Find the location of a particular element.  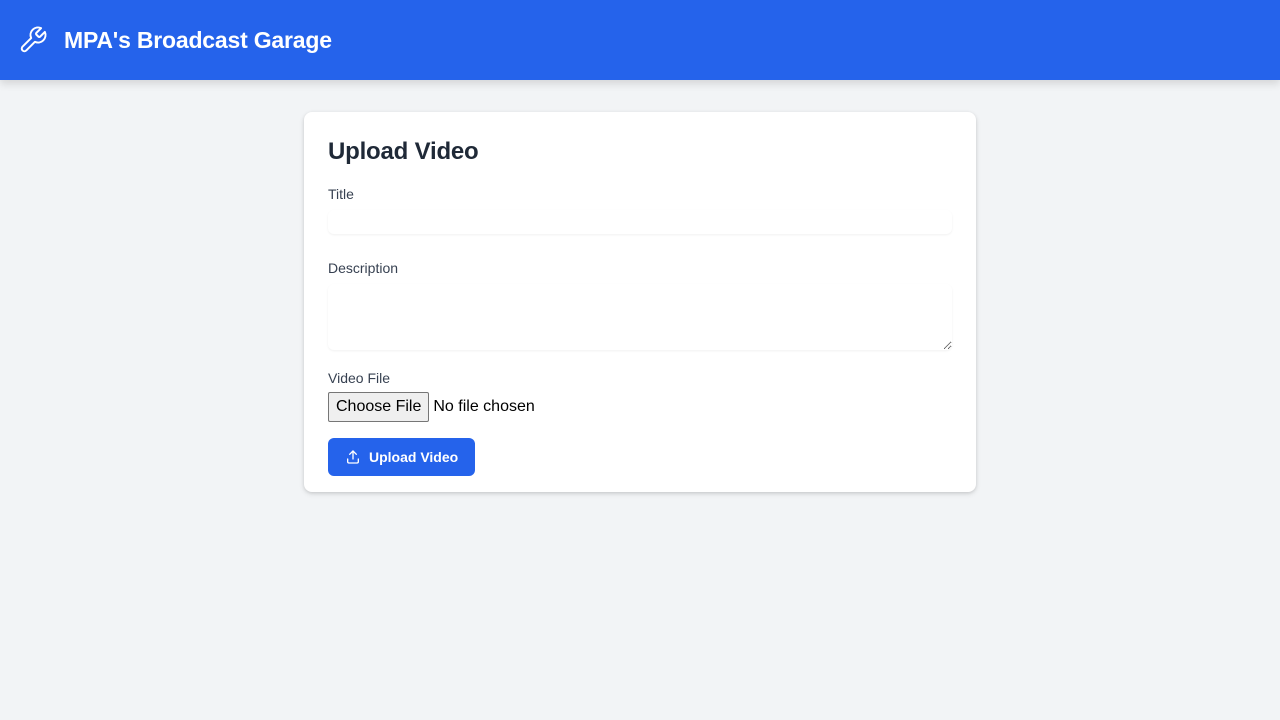

app-header: MPA's Broadcast Garage is located at coordinates (640, 40).